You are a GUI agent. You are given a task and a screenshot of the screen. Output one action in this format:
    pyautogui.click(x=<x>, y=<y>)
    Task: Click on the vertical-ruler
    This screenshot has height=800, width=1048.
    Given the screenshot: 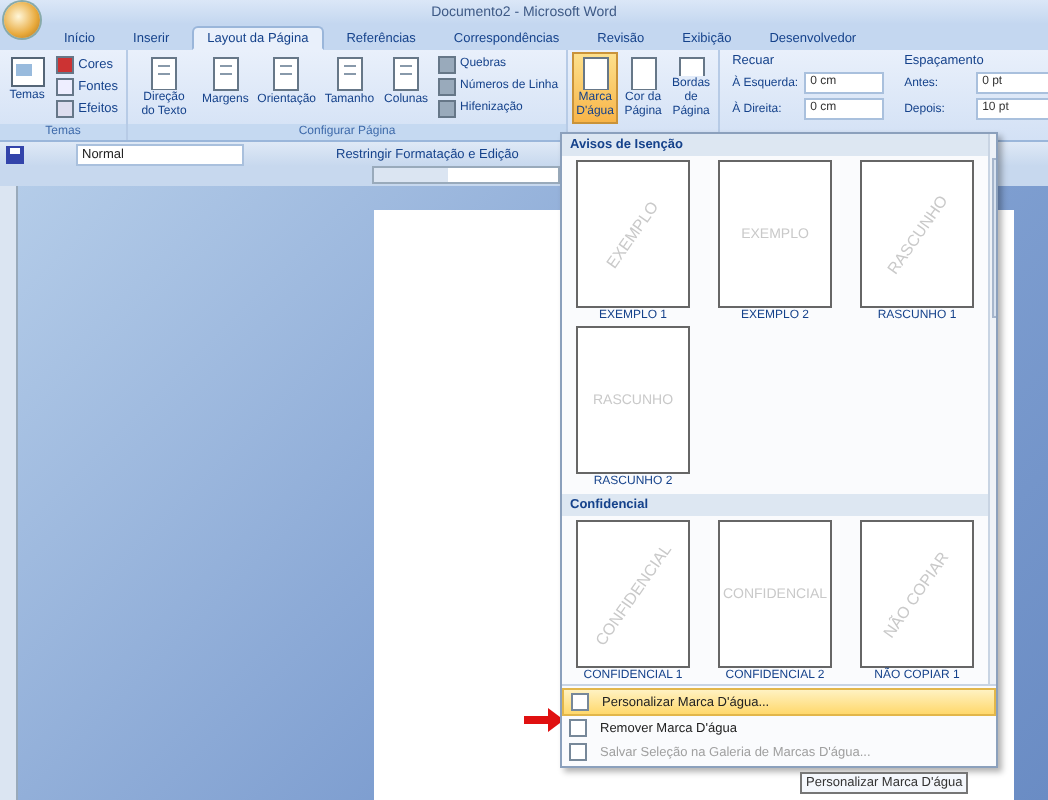 What is the action you would take?
    pyautogui.click(x=9, y=493)
    